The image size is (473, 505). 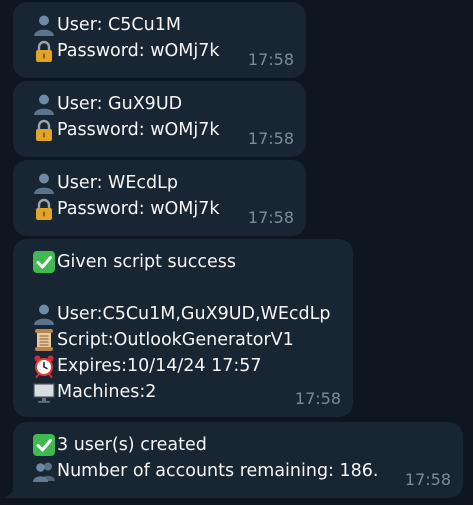 I want to click on message-text: Number of accounts remaining: 186., so click(x=218, y=471).